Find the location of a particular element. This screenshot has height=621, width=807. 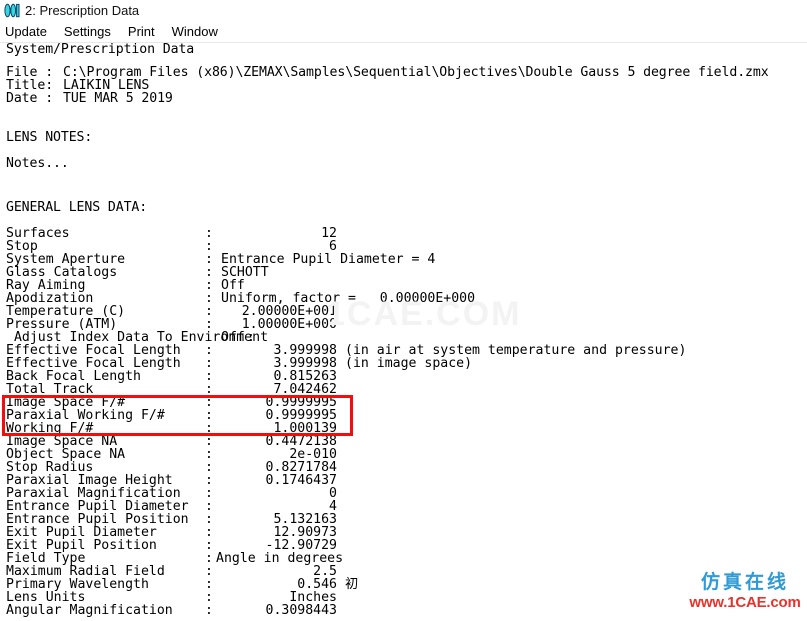

lens-data-row: Exit Pupil Position: -12.90729 is located at coordinates (401, 545).